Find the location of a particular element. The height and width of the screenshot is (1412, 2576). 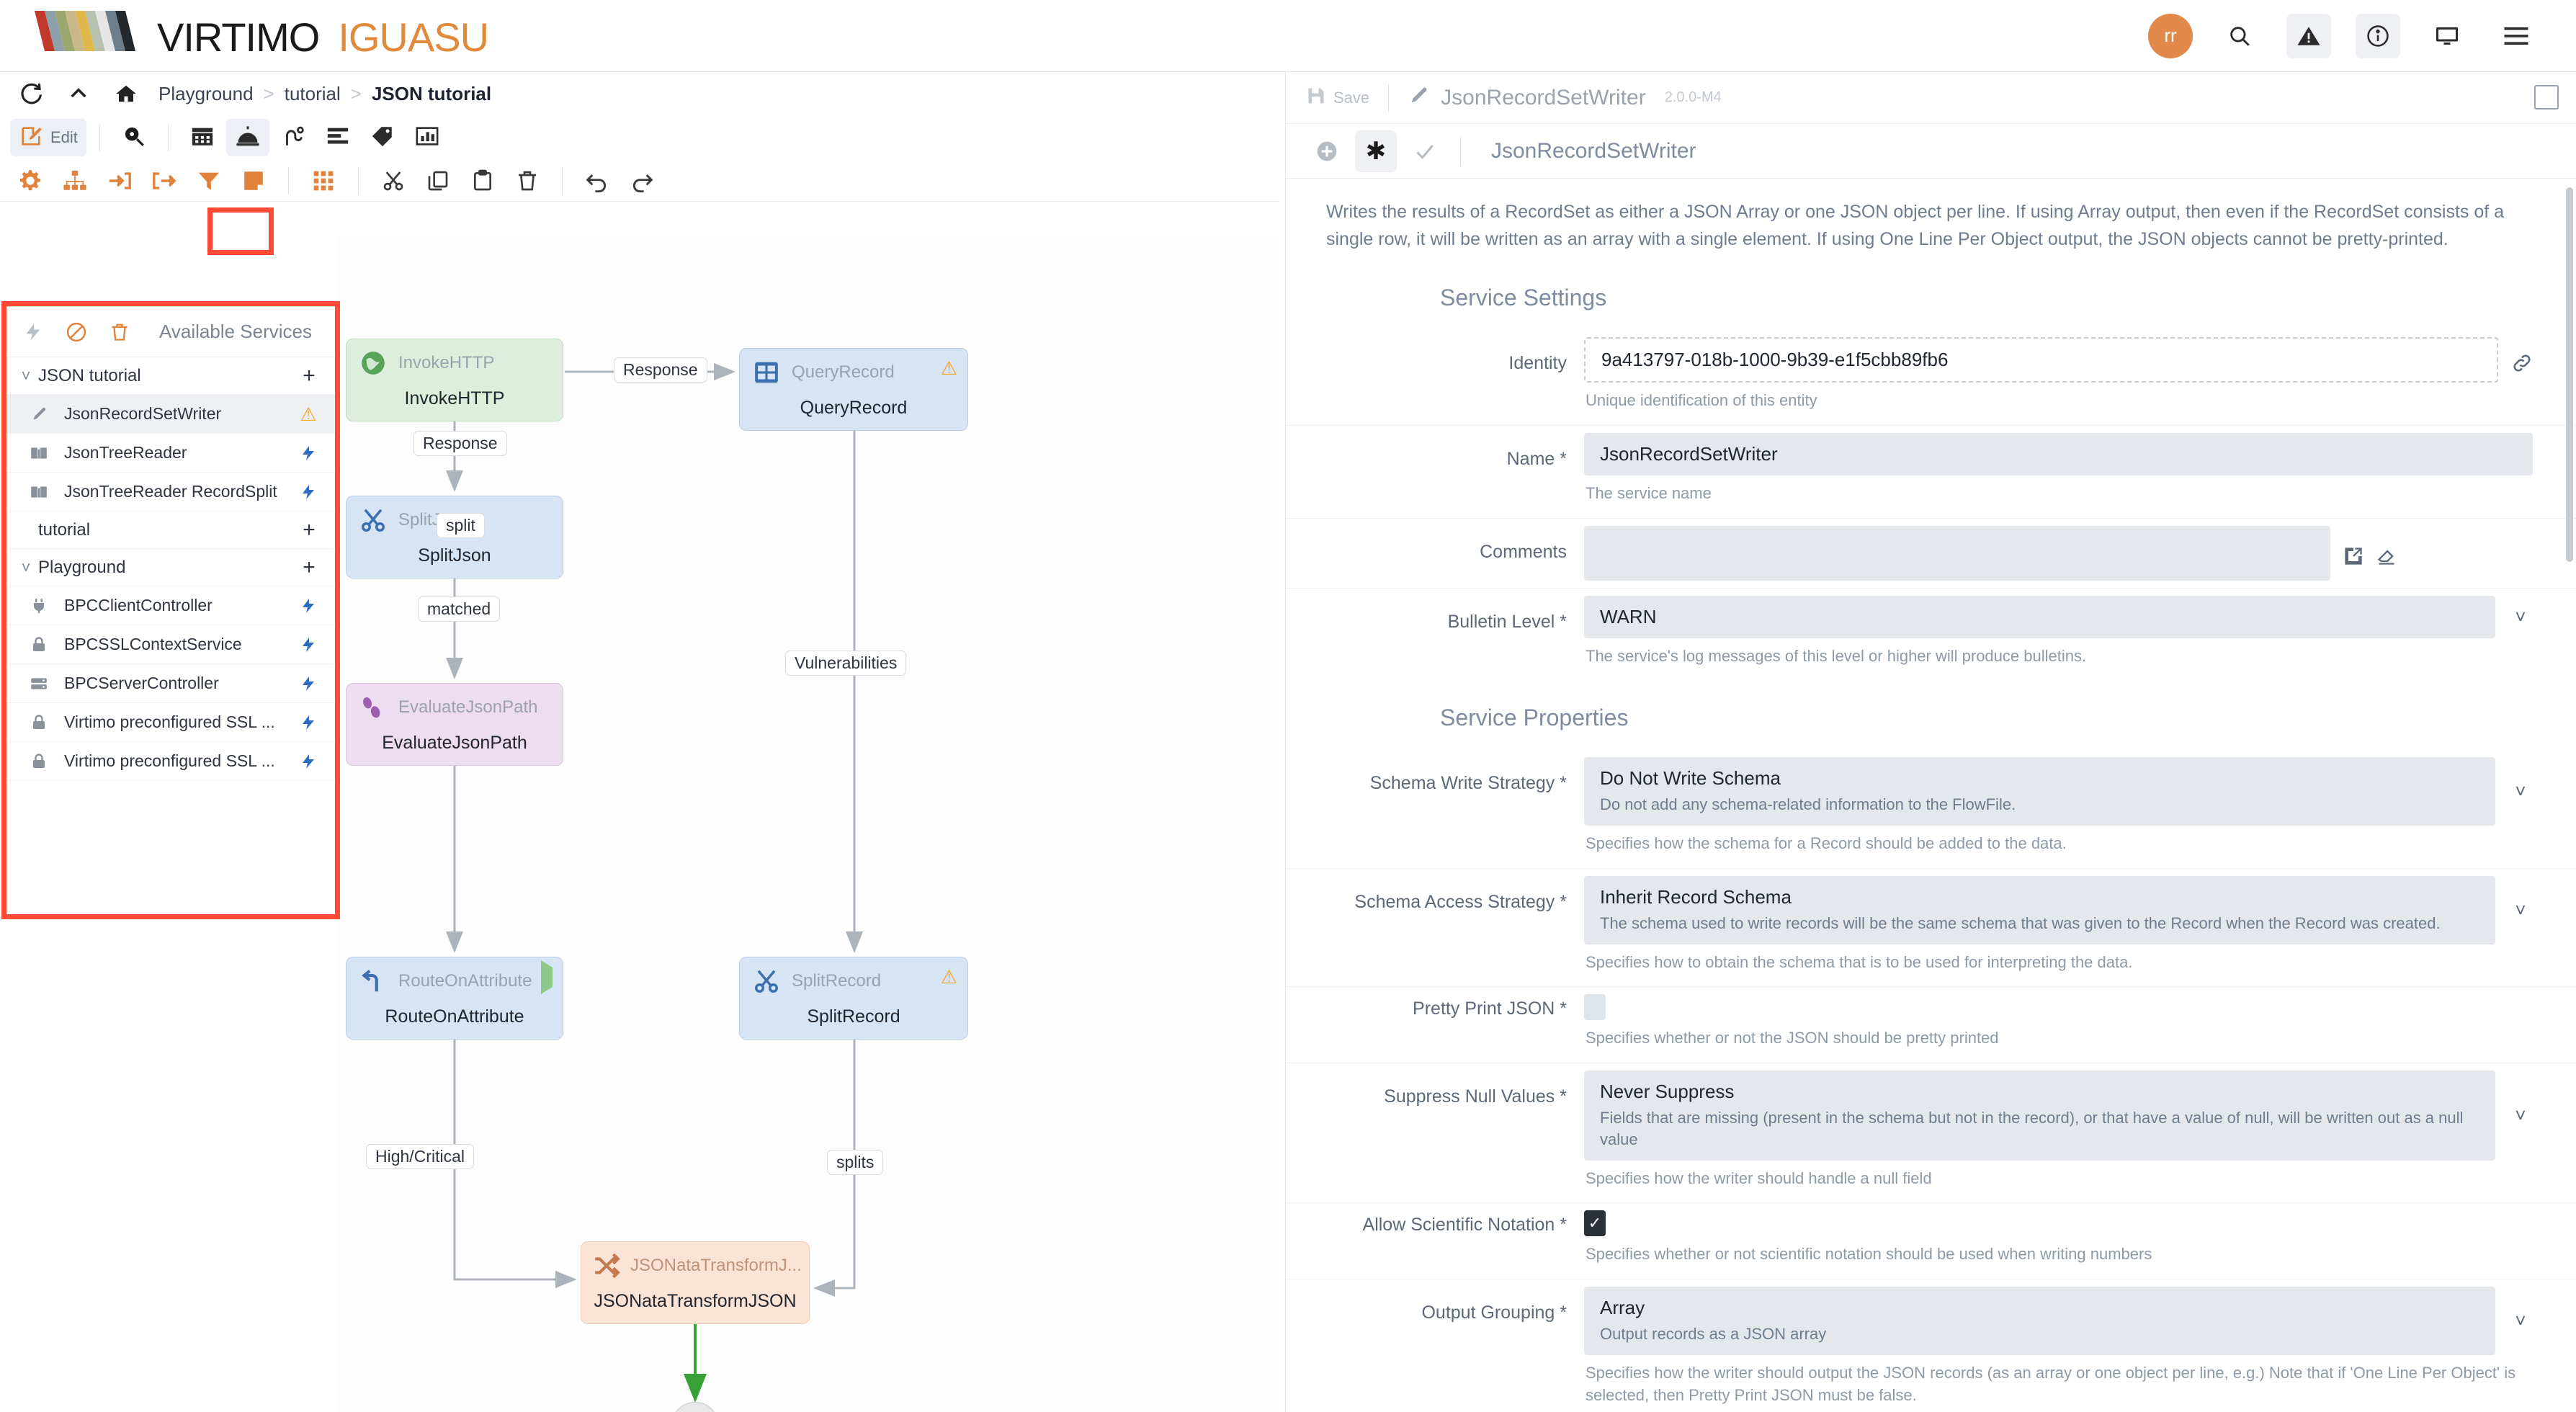

gear-icon is located at coordinates (30, 179).